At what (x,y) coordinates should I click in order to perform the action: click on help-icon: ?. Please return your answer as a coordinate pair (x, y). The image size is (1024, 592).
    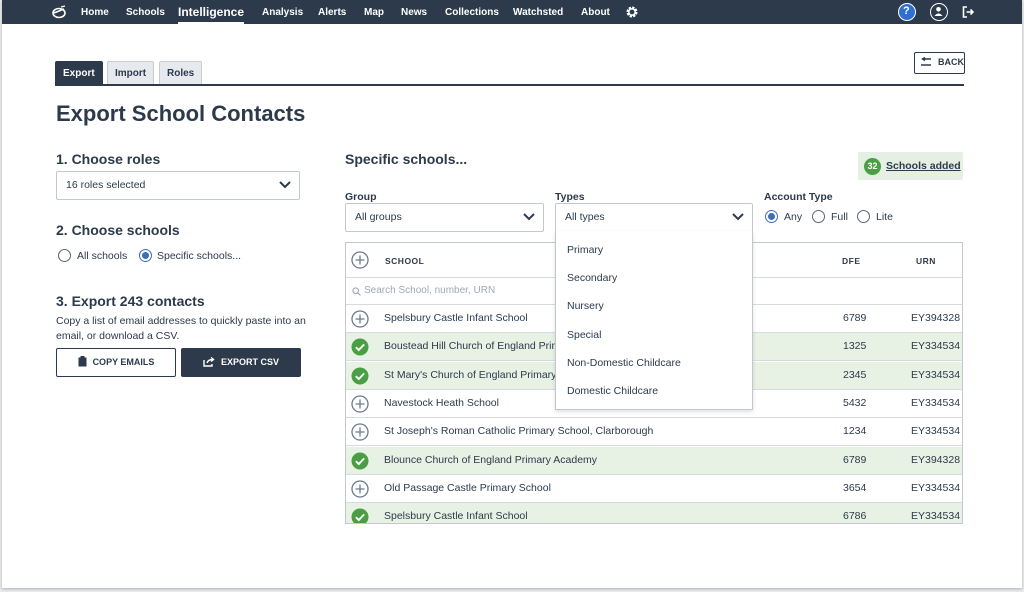
    Looking at the image, I should click on (907, 12).